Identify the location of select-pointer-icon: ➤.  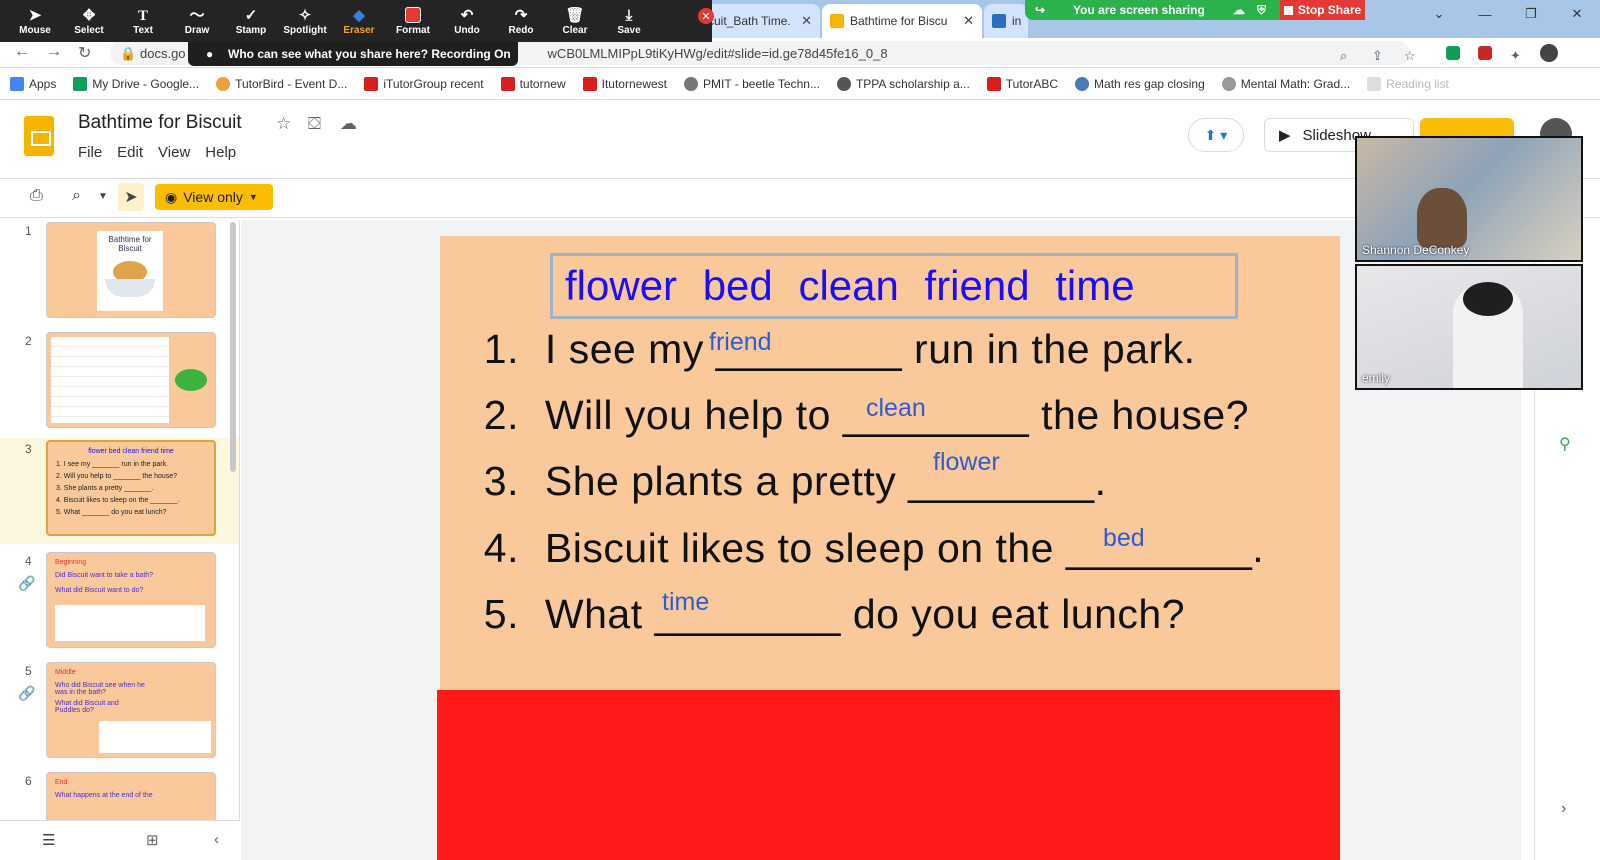
(131, 197).